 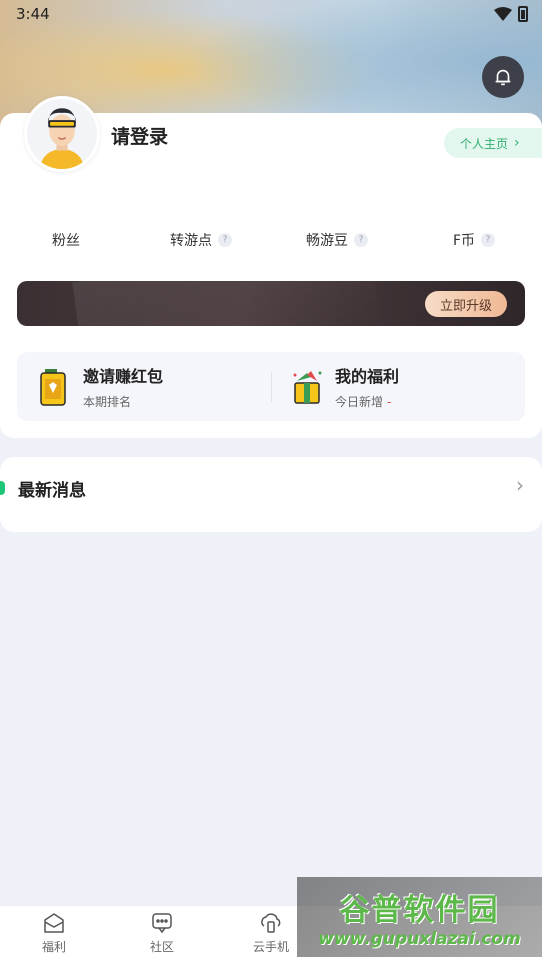 I want to click on my-welfare-item: 我的福利 今日新增 -, so click(x=344, y=386).